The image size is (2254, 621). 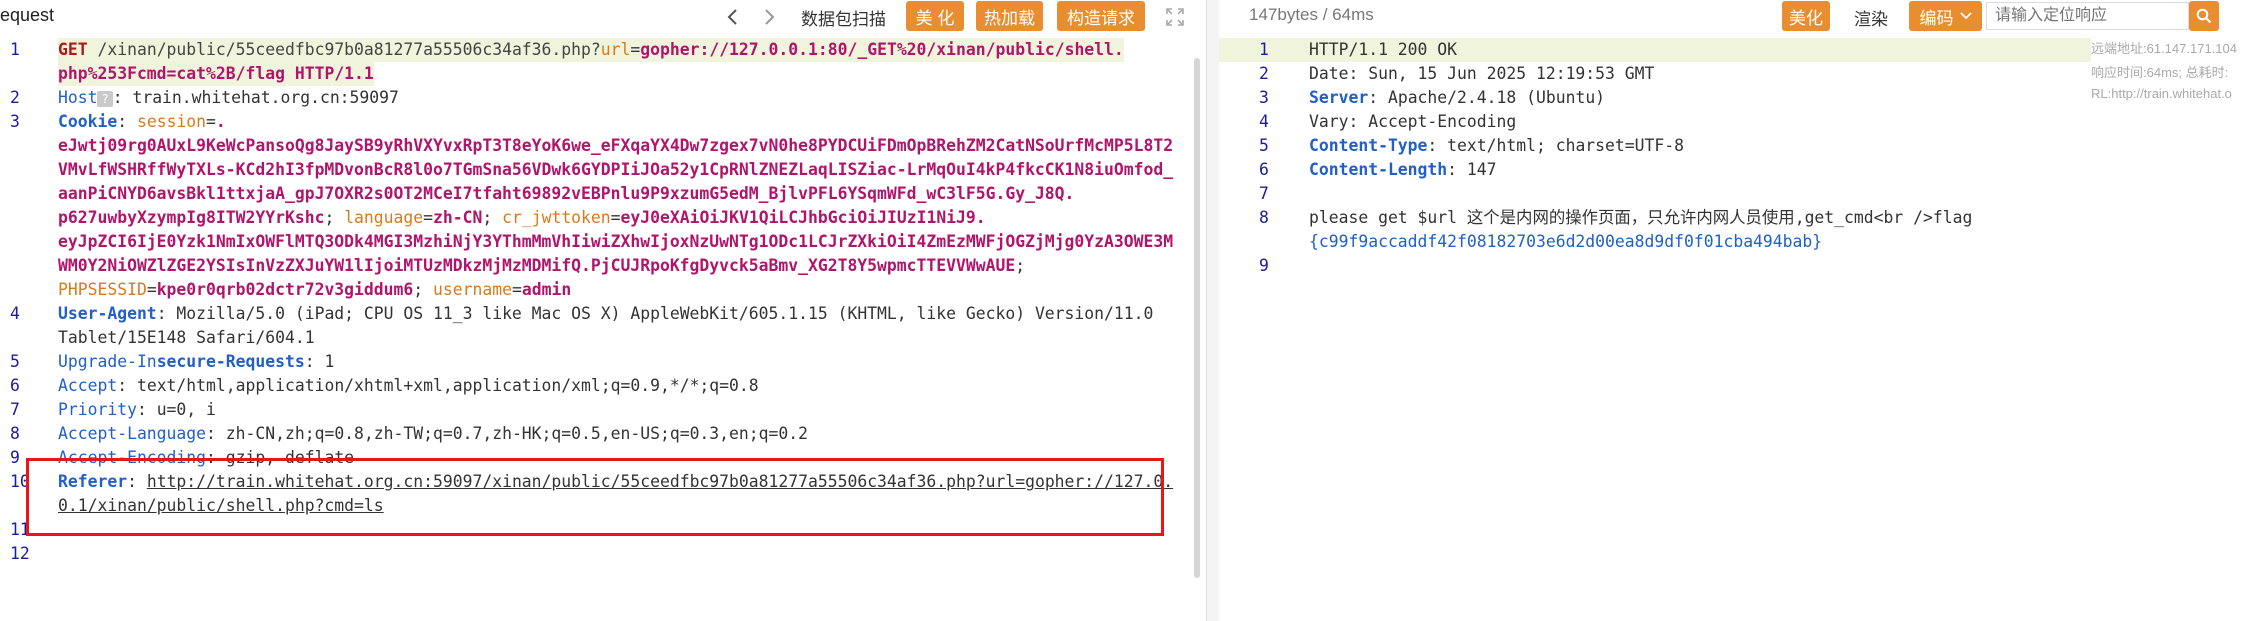 I want to click on http-method: GET, so click(x=73, y=49).